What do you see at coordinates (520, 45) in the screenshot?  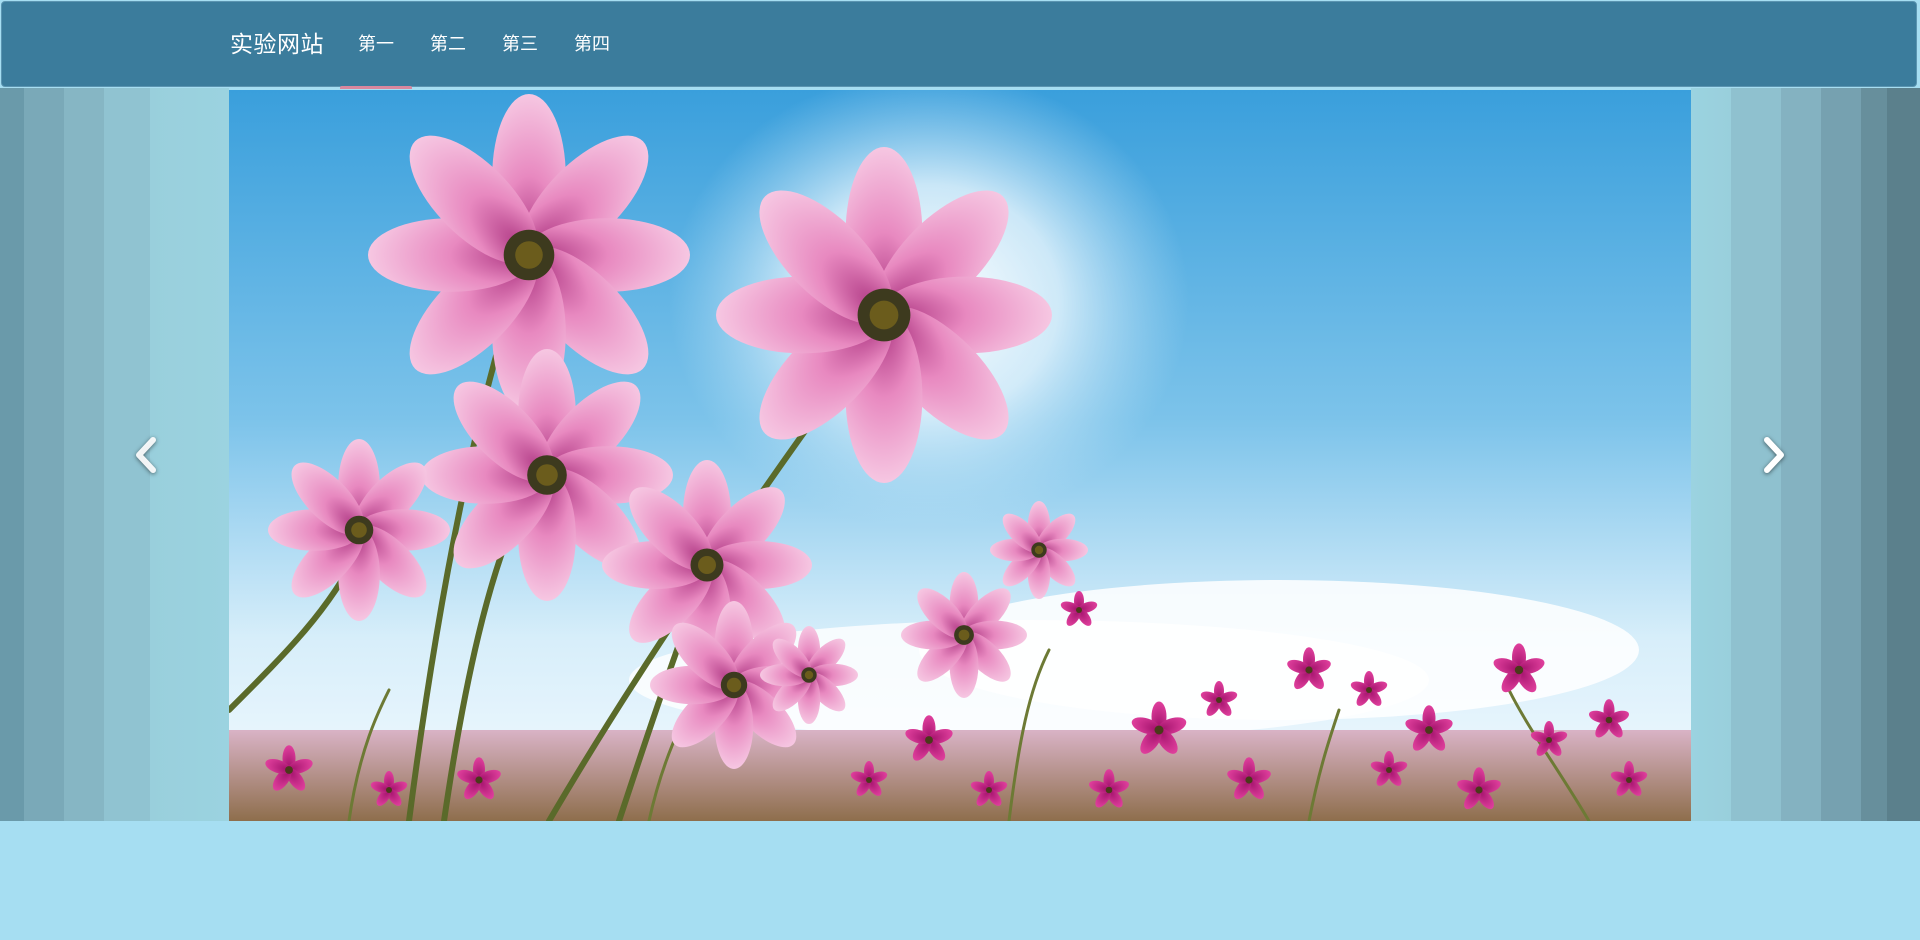 I see `nav-item-3: 第三` at bounding box center [520, 45].